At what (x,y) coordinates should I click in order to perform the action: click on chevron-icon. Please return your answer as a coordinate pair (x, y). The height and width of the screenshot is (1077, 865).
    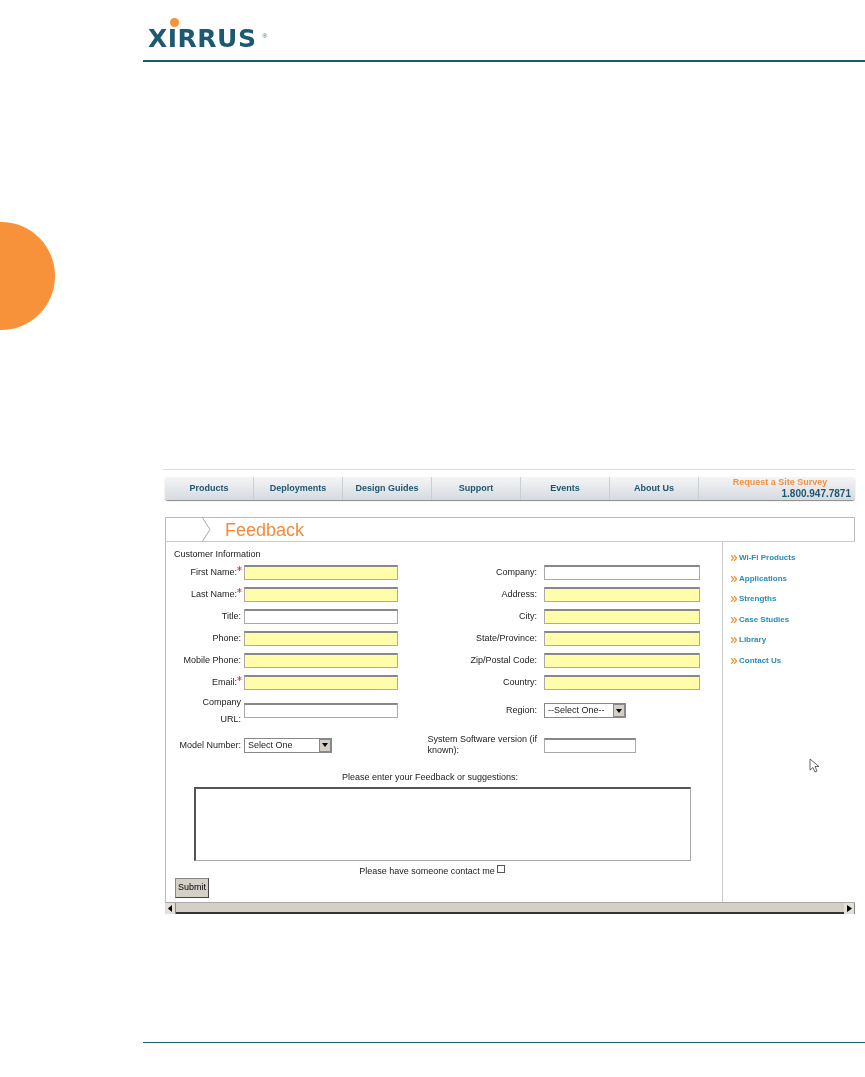
    Looking at the image, I should click on (206, 529).